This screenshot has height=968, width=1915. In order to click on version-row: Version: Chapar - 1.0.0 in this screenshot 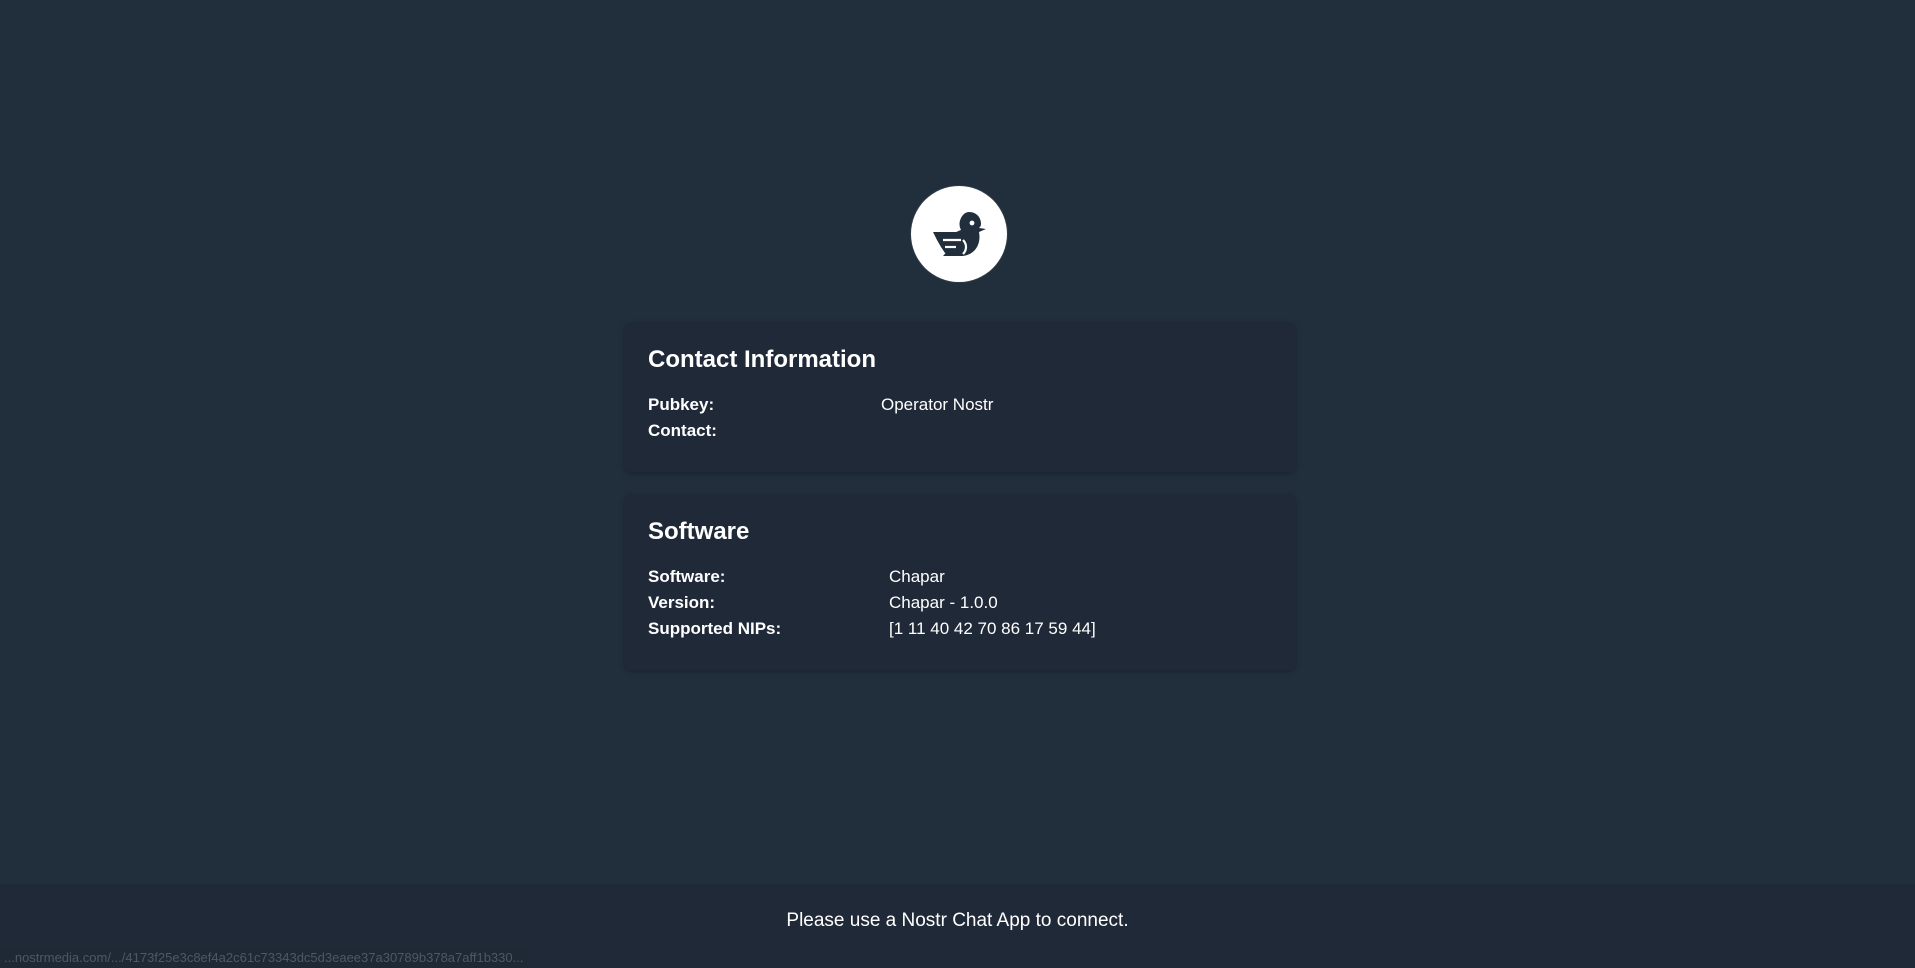, I will do `click(960, 603)`.